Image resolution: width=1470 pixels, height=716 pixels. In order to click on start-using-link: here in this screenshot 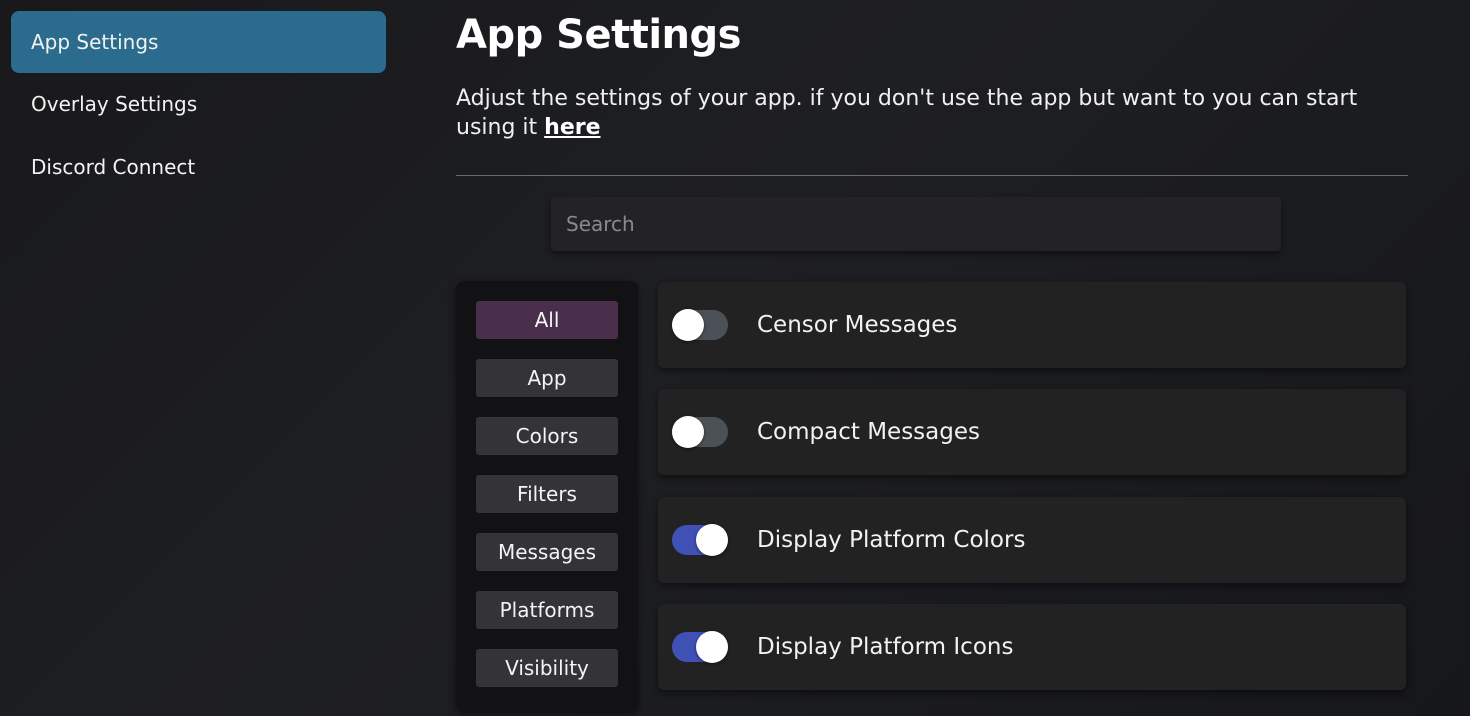, I will do `click(572, 127)`.